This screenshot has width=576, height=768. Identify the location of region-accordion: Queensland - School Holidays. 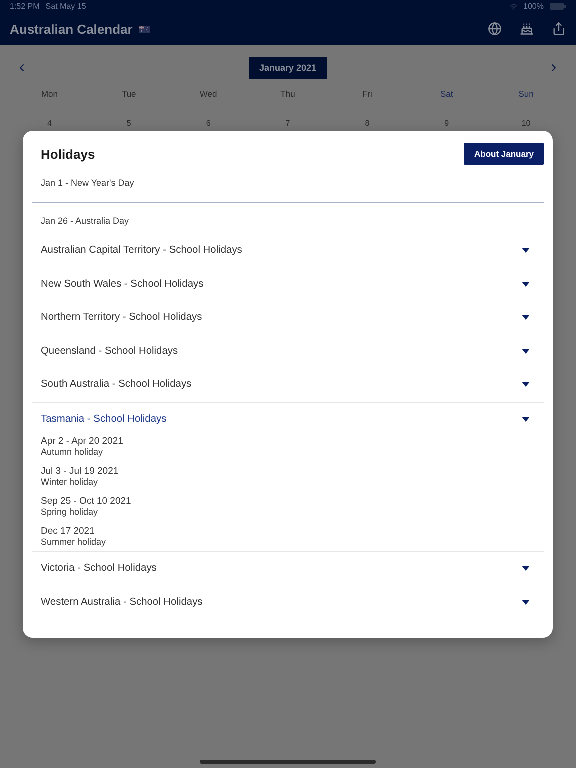
(288, 351).